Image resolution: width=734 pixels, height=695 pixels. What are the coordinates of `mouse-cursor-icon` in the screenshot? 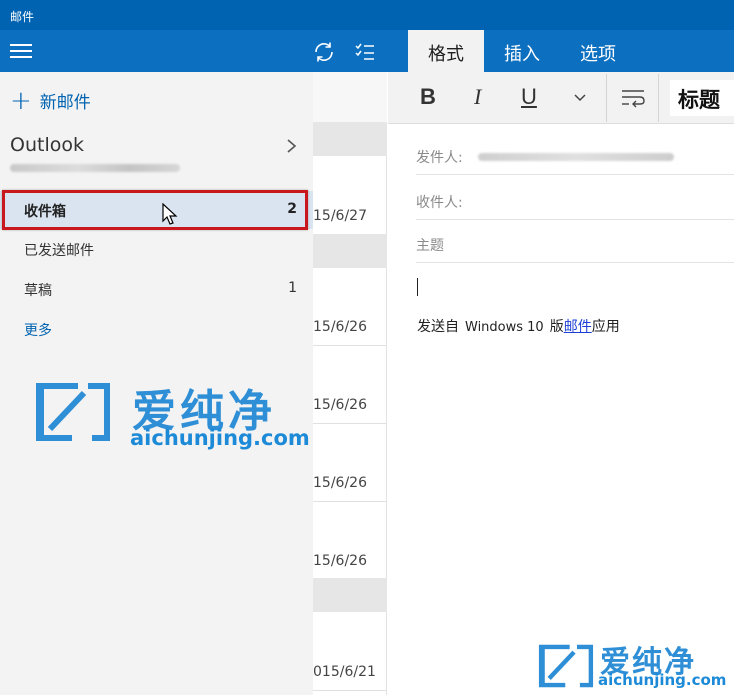 It's located at (170, 214).